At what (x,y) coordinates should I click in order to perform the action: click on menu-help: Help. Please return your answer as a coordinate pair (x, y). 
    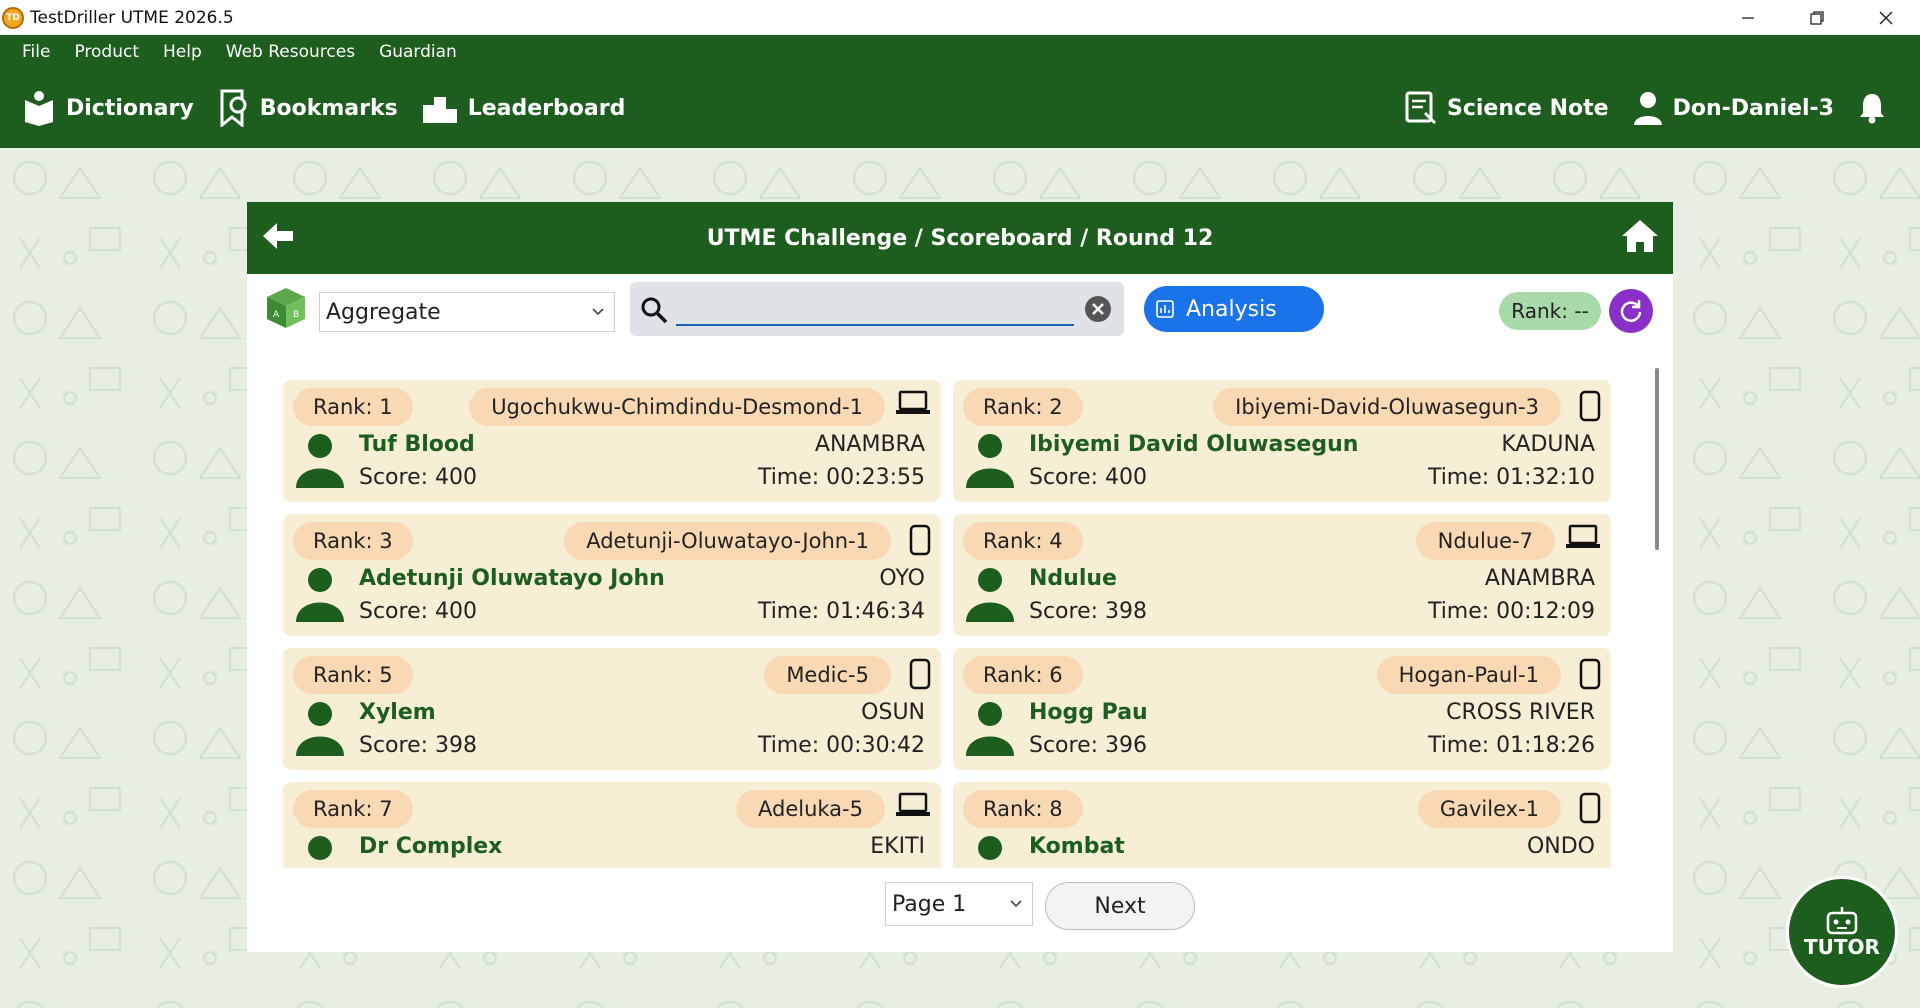
    Looking at the image, I should click on (182, 52).